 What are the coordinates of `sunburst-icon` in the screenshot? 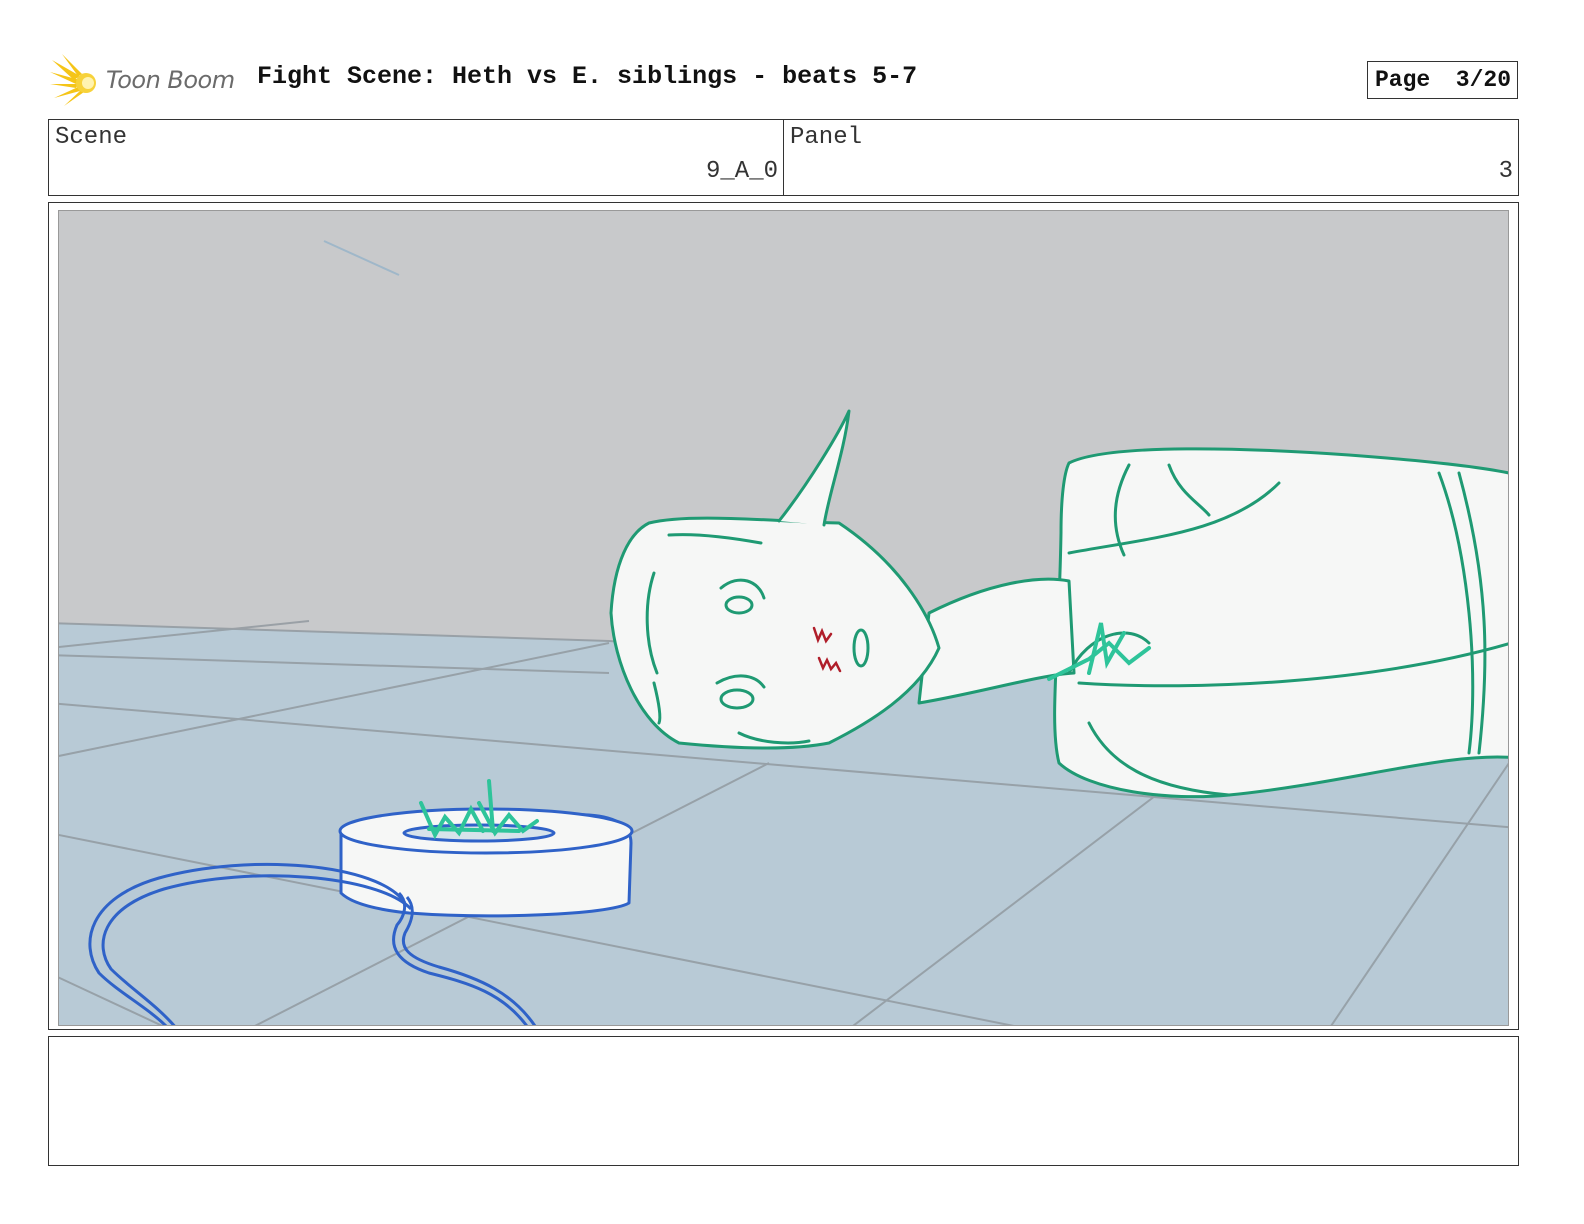 It's located at (73, 80).